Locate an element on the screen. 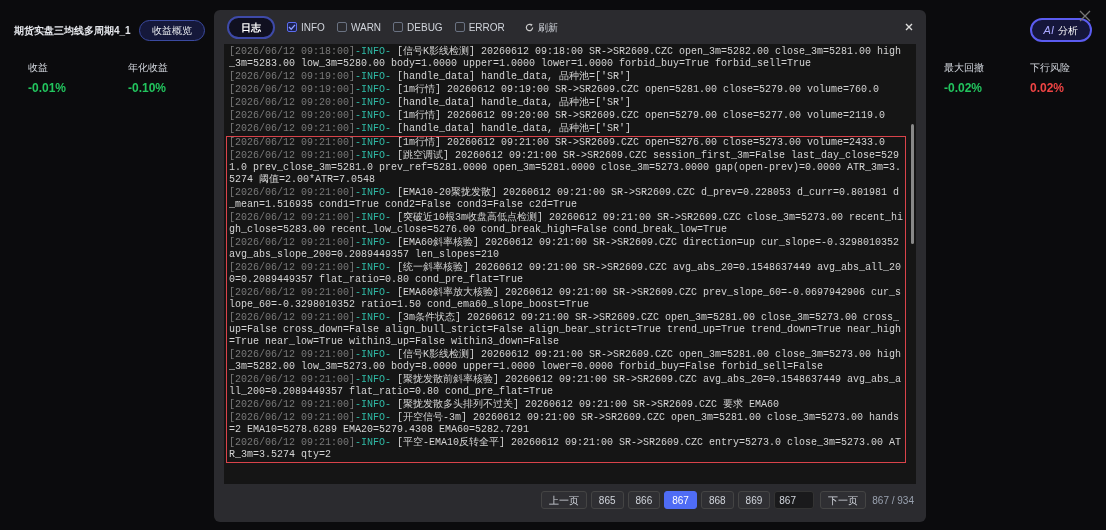 The height and width of the screenshot is (530, 1106). metric-value: -0.02% is located at coordinates (964, 88).